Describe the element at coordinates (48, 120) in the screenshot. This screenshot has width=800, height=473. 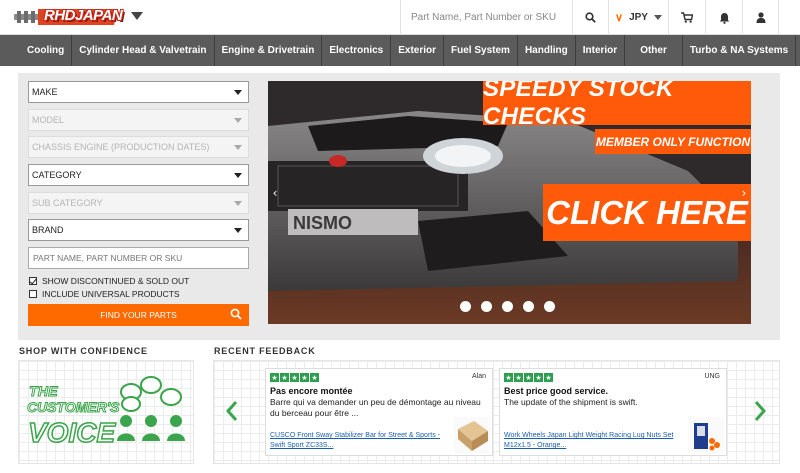
I see `model-select-label: MODEL` at that location.